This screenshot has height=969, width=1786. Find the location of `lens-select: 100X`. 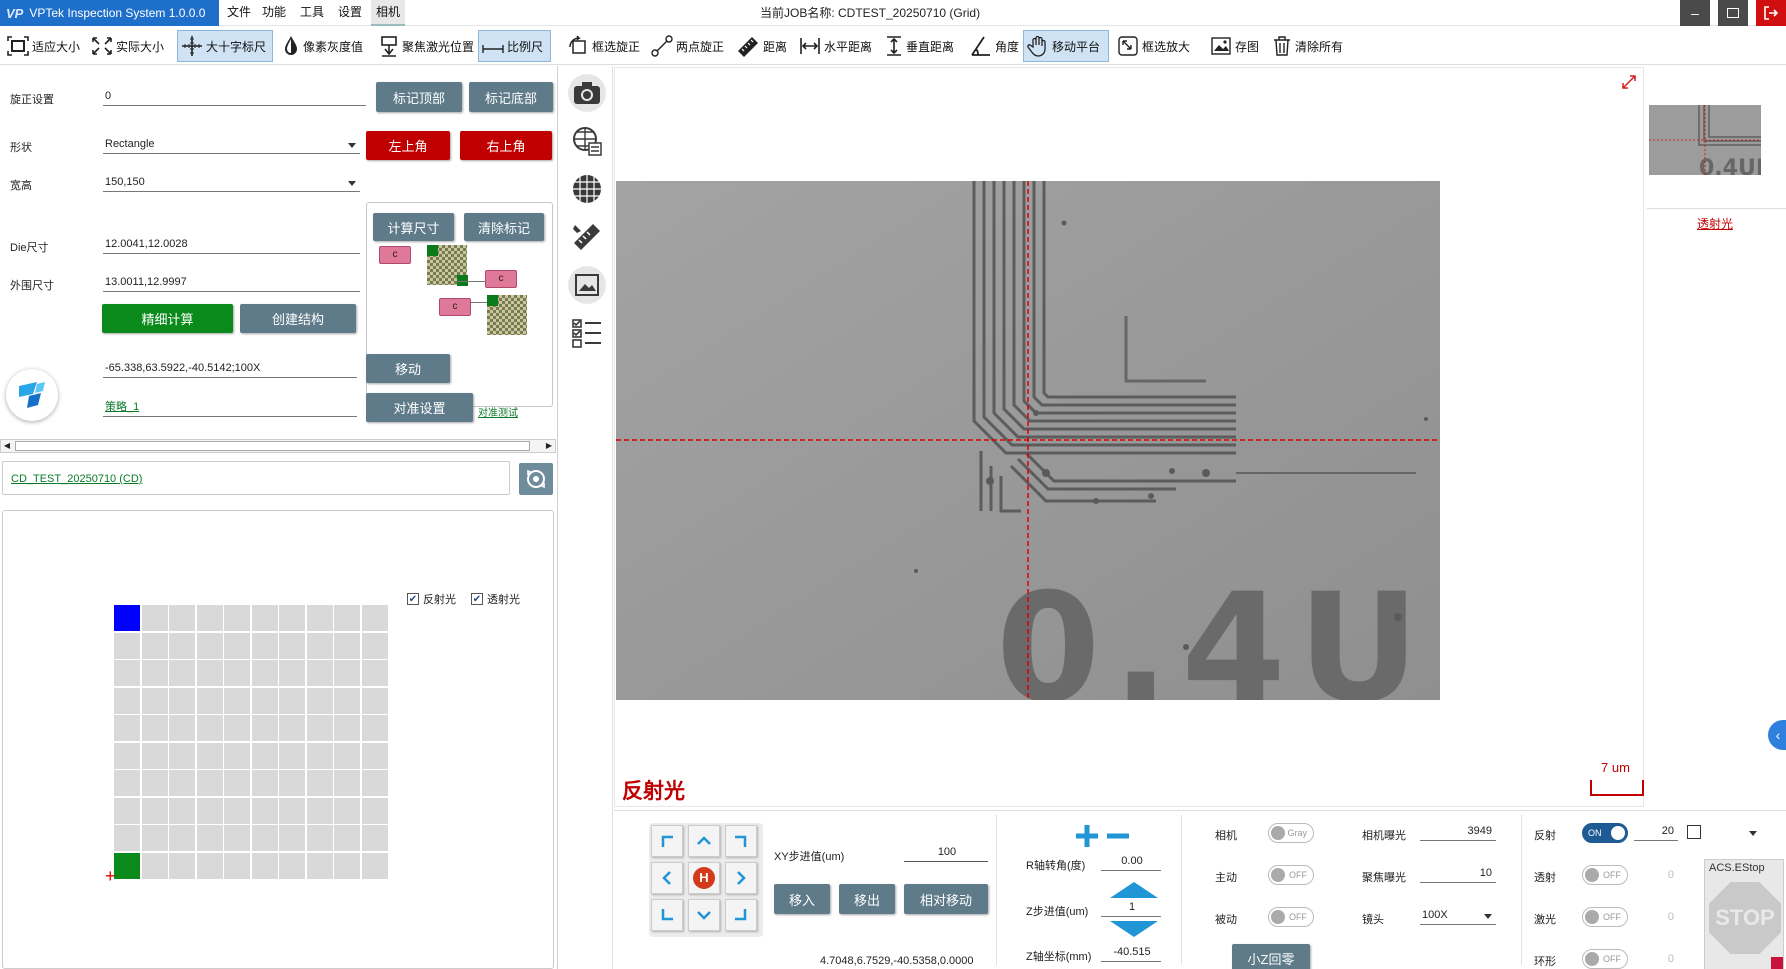

lens-select: 100X is located at coordinates (1458, 916).